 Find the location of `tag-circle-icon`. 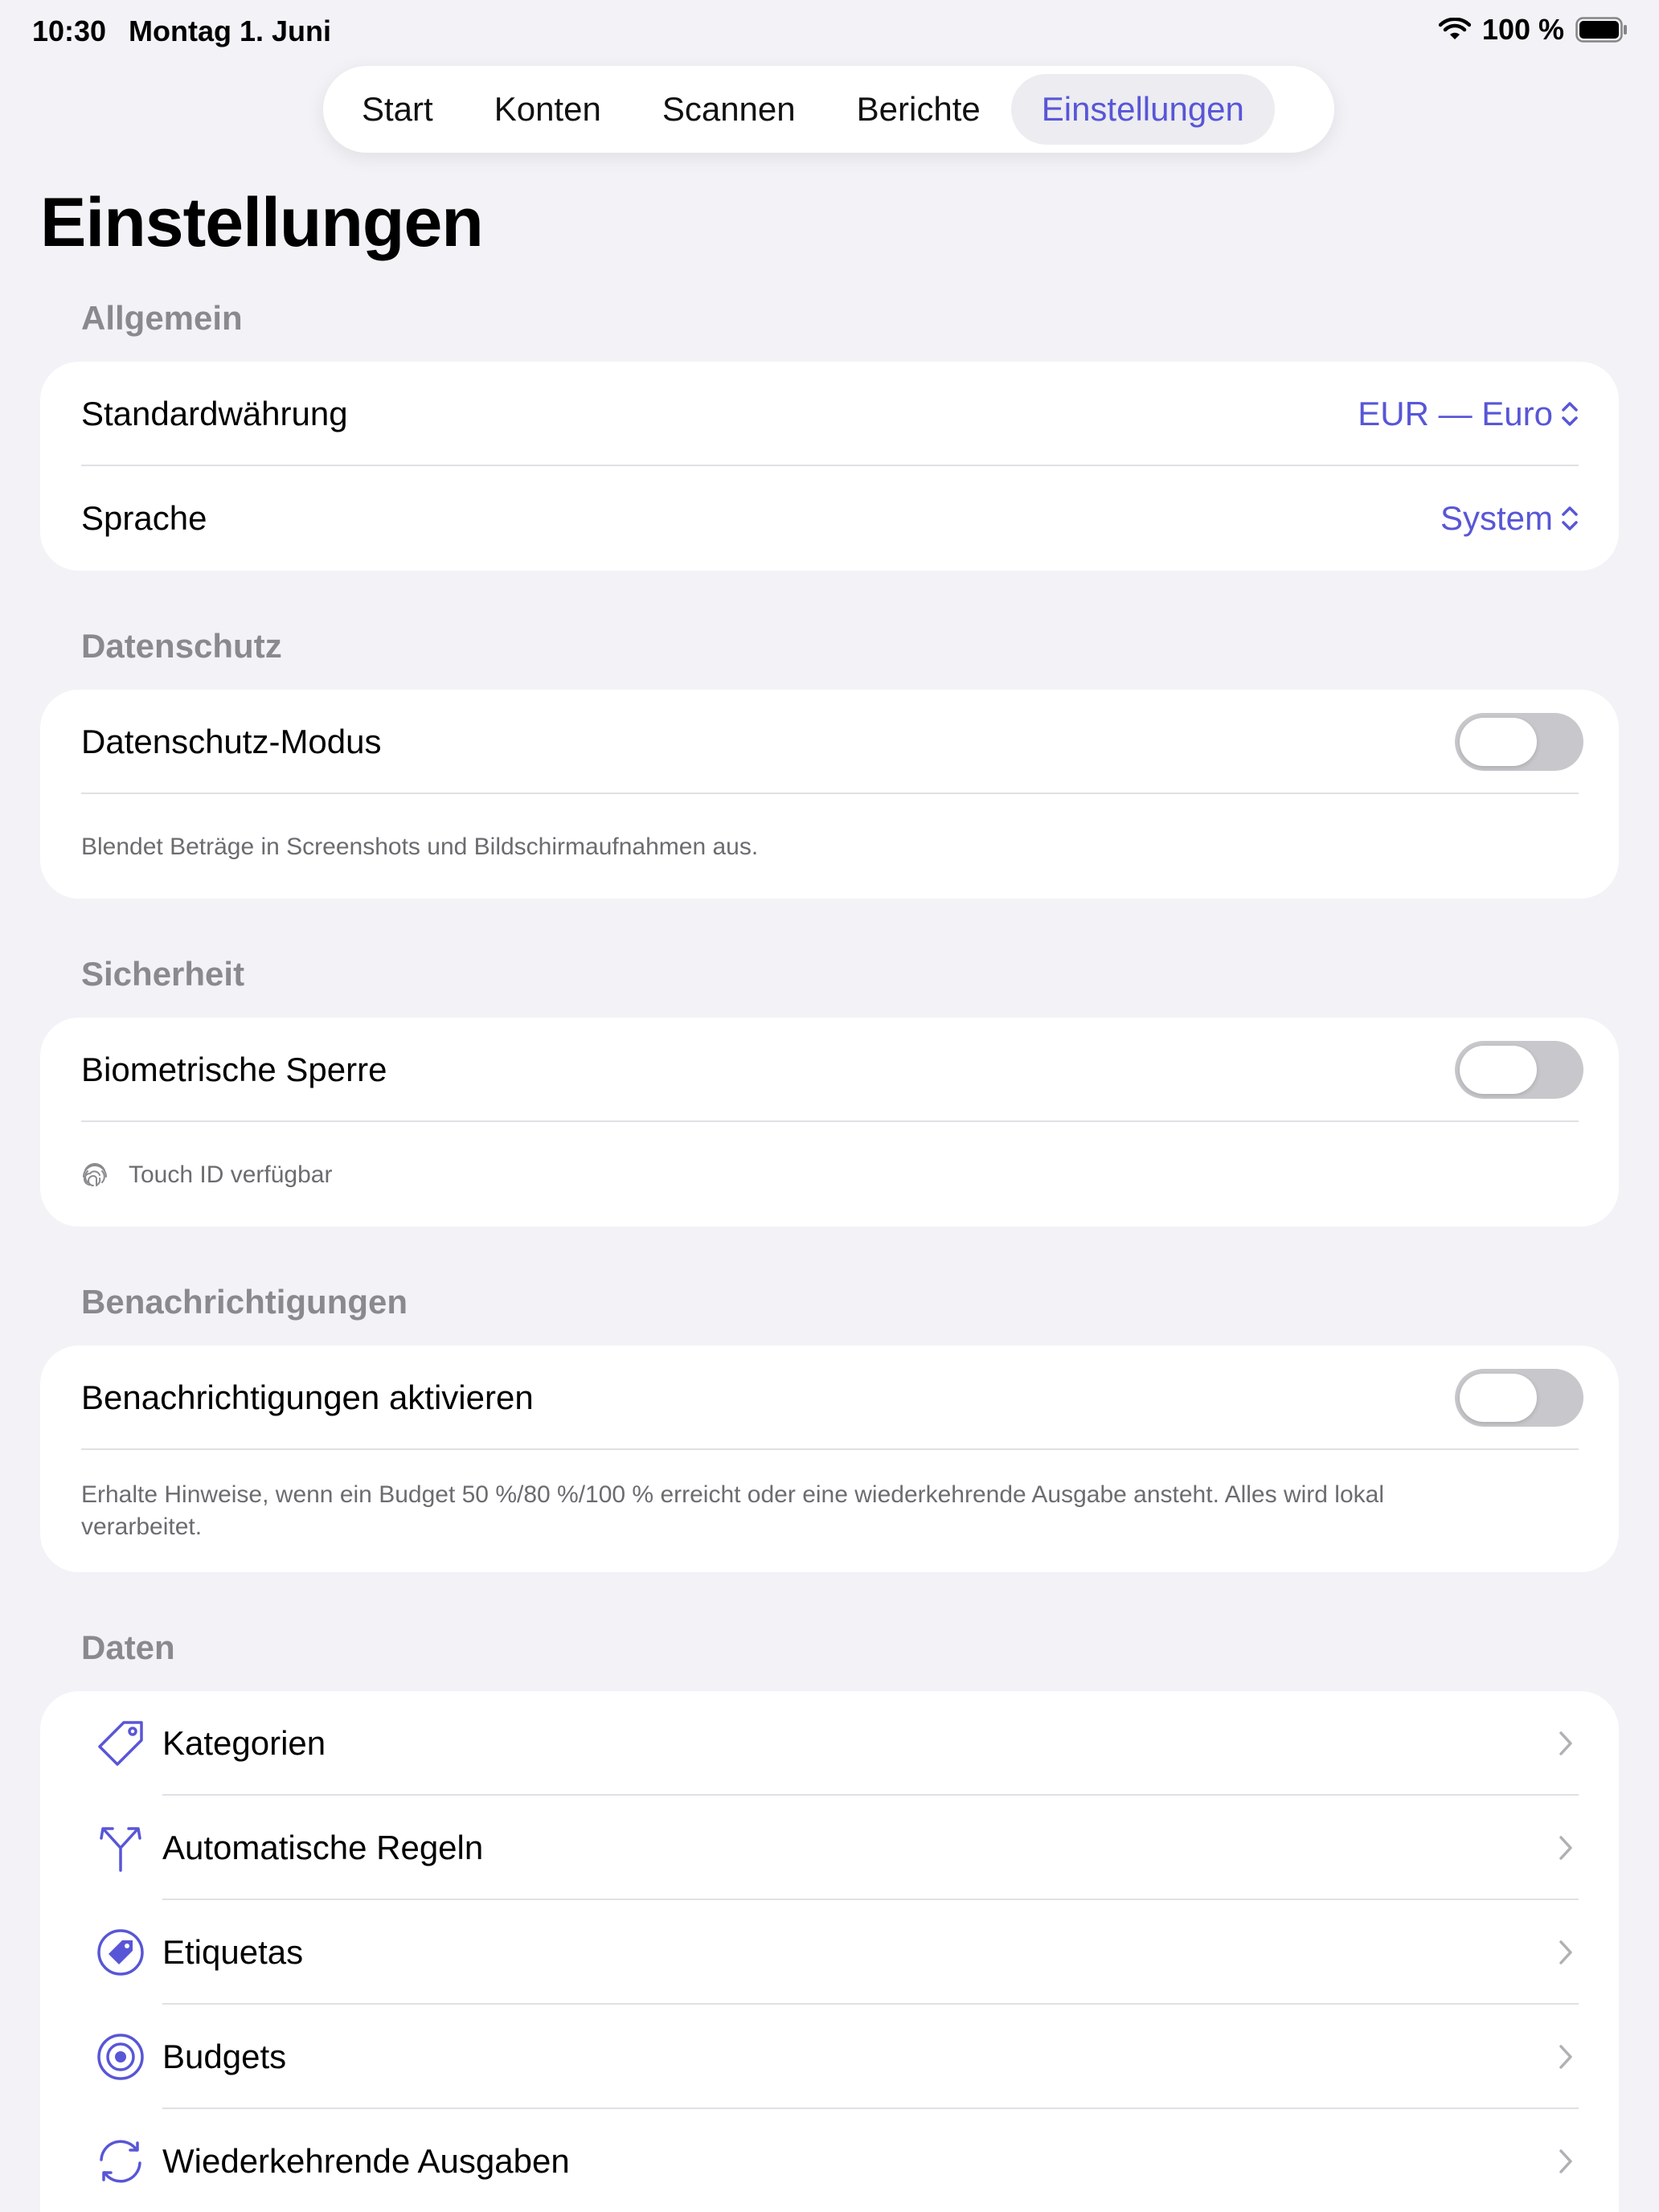

tag-circle-icon is located at coordinates (120, 1952).